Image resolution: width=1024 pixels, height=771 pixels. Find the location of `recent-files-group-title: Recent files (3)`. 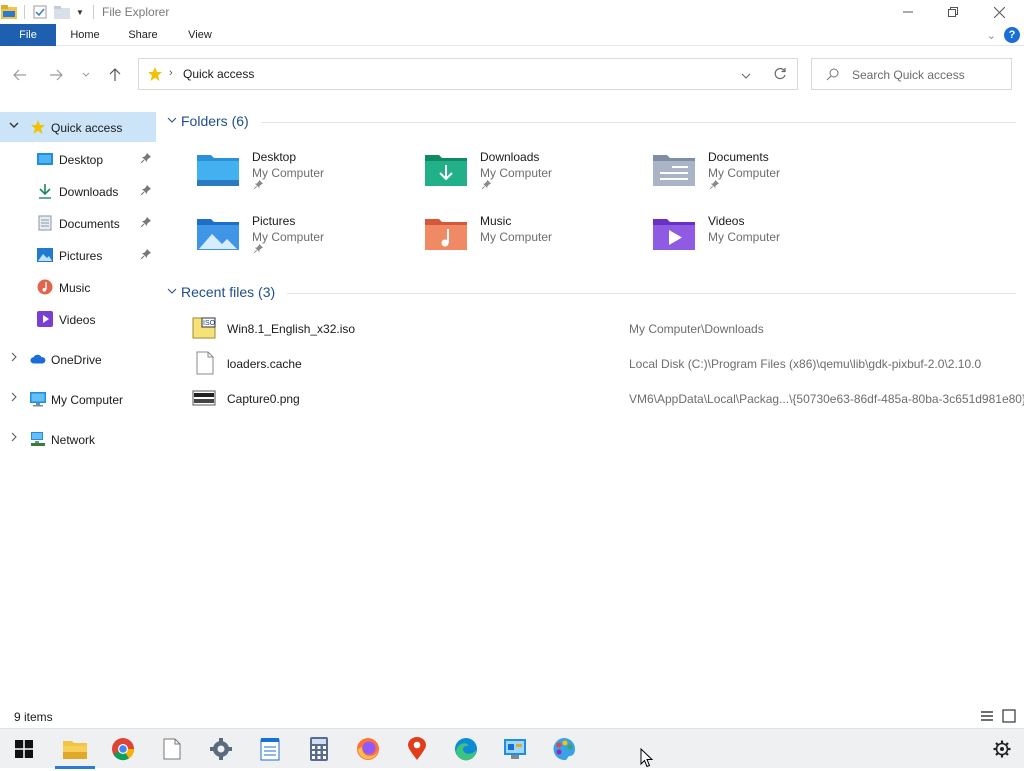

recent-files-group-title: Recent files (3) is located at coordinates (228, 292).